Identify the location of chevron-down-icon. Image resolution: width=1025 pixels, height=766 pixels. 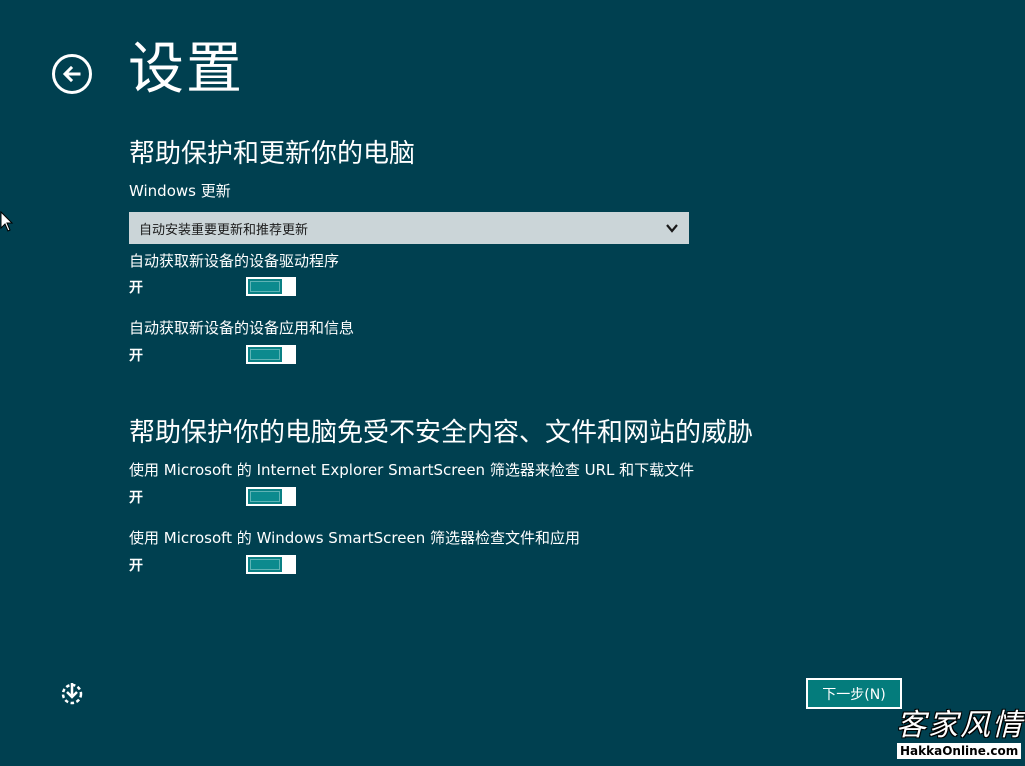
(672, 228).